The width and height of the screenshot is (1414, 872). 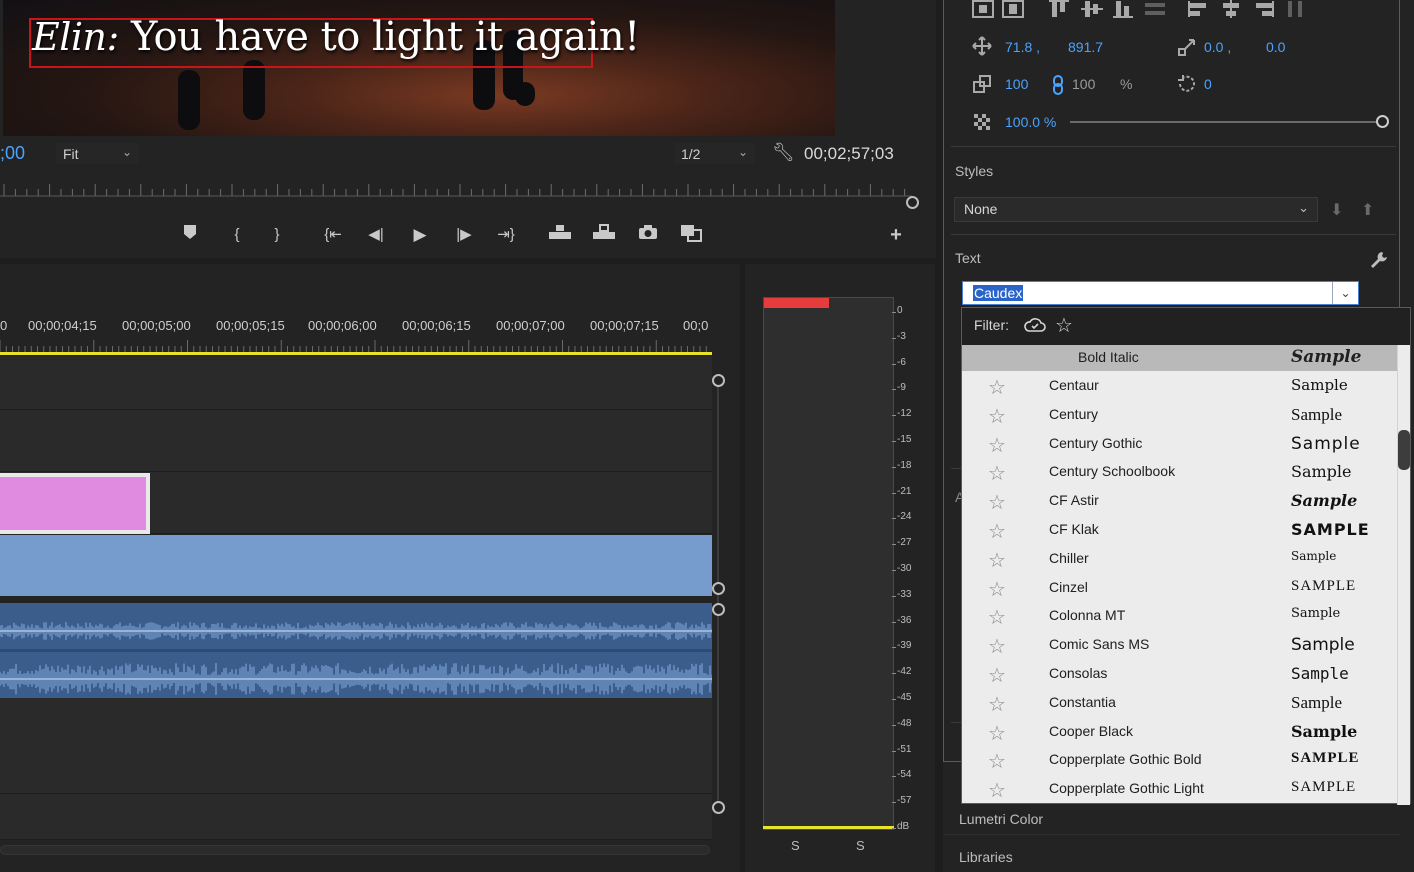 I want to click on step-back-button: ◀|, so click(x=376, y=235).